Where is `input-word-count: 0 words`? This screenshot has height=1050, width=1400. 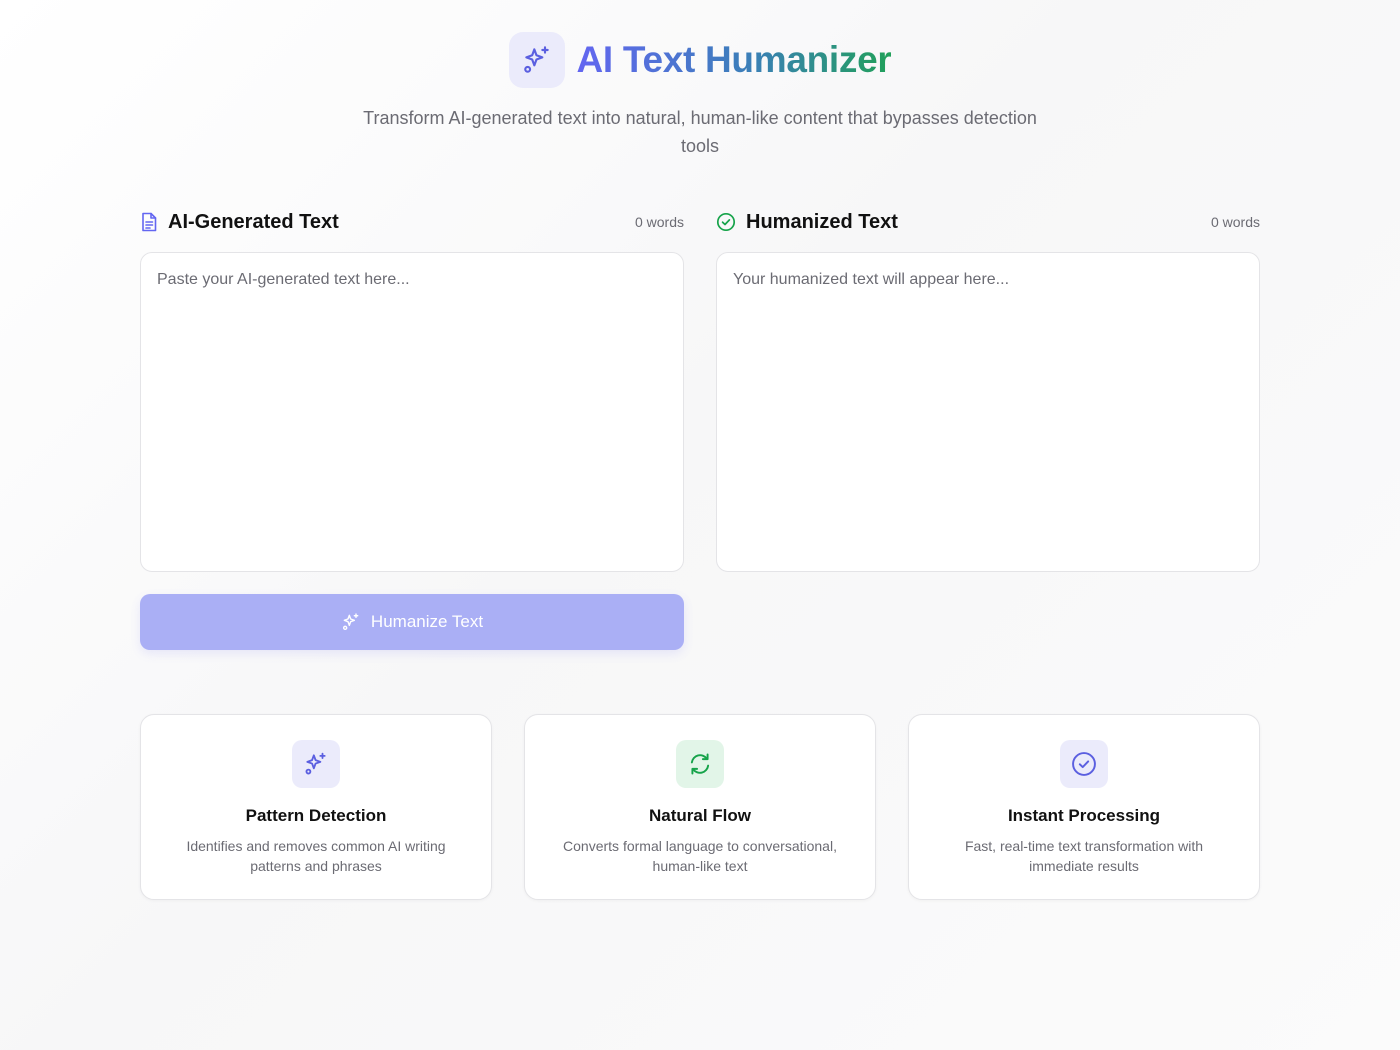
input-word-count: 0 words is located at coordinates (659, 222).